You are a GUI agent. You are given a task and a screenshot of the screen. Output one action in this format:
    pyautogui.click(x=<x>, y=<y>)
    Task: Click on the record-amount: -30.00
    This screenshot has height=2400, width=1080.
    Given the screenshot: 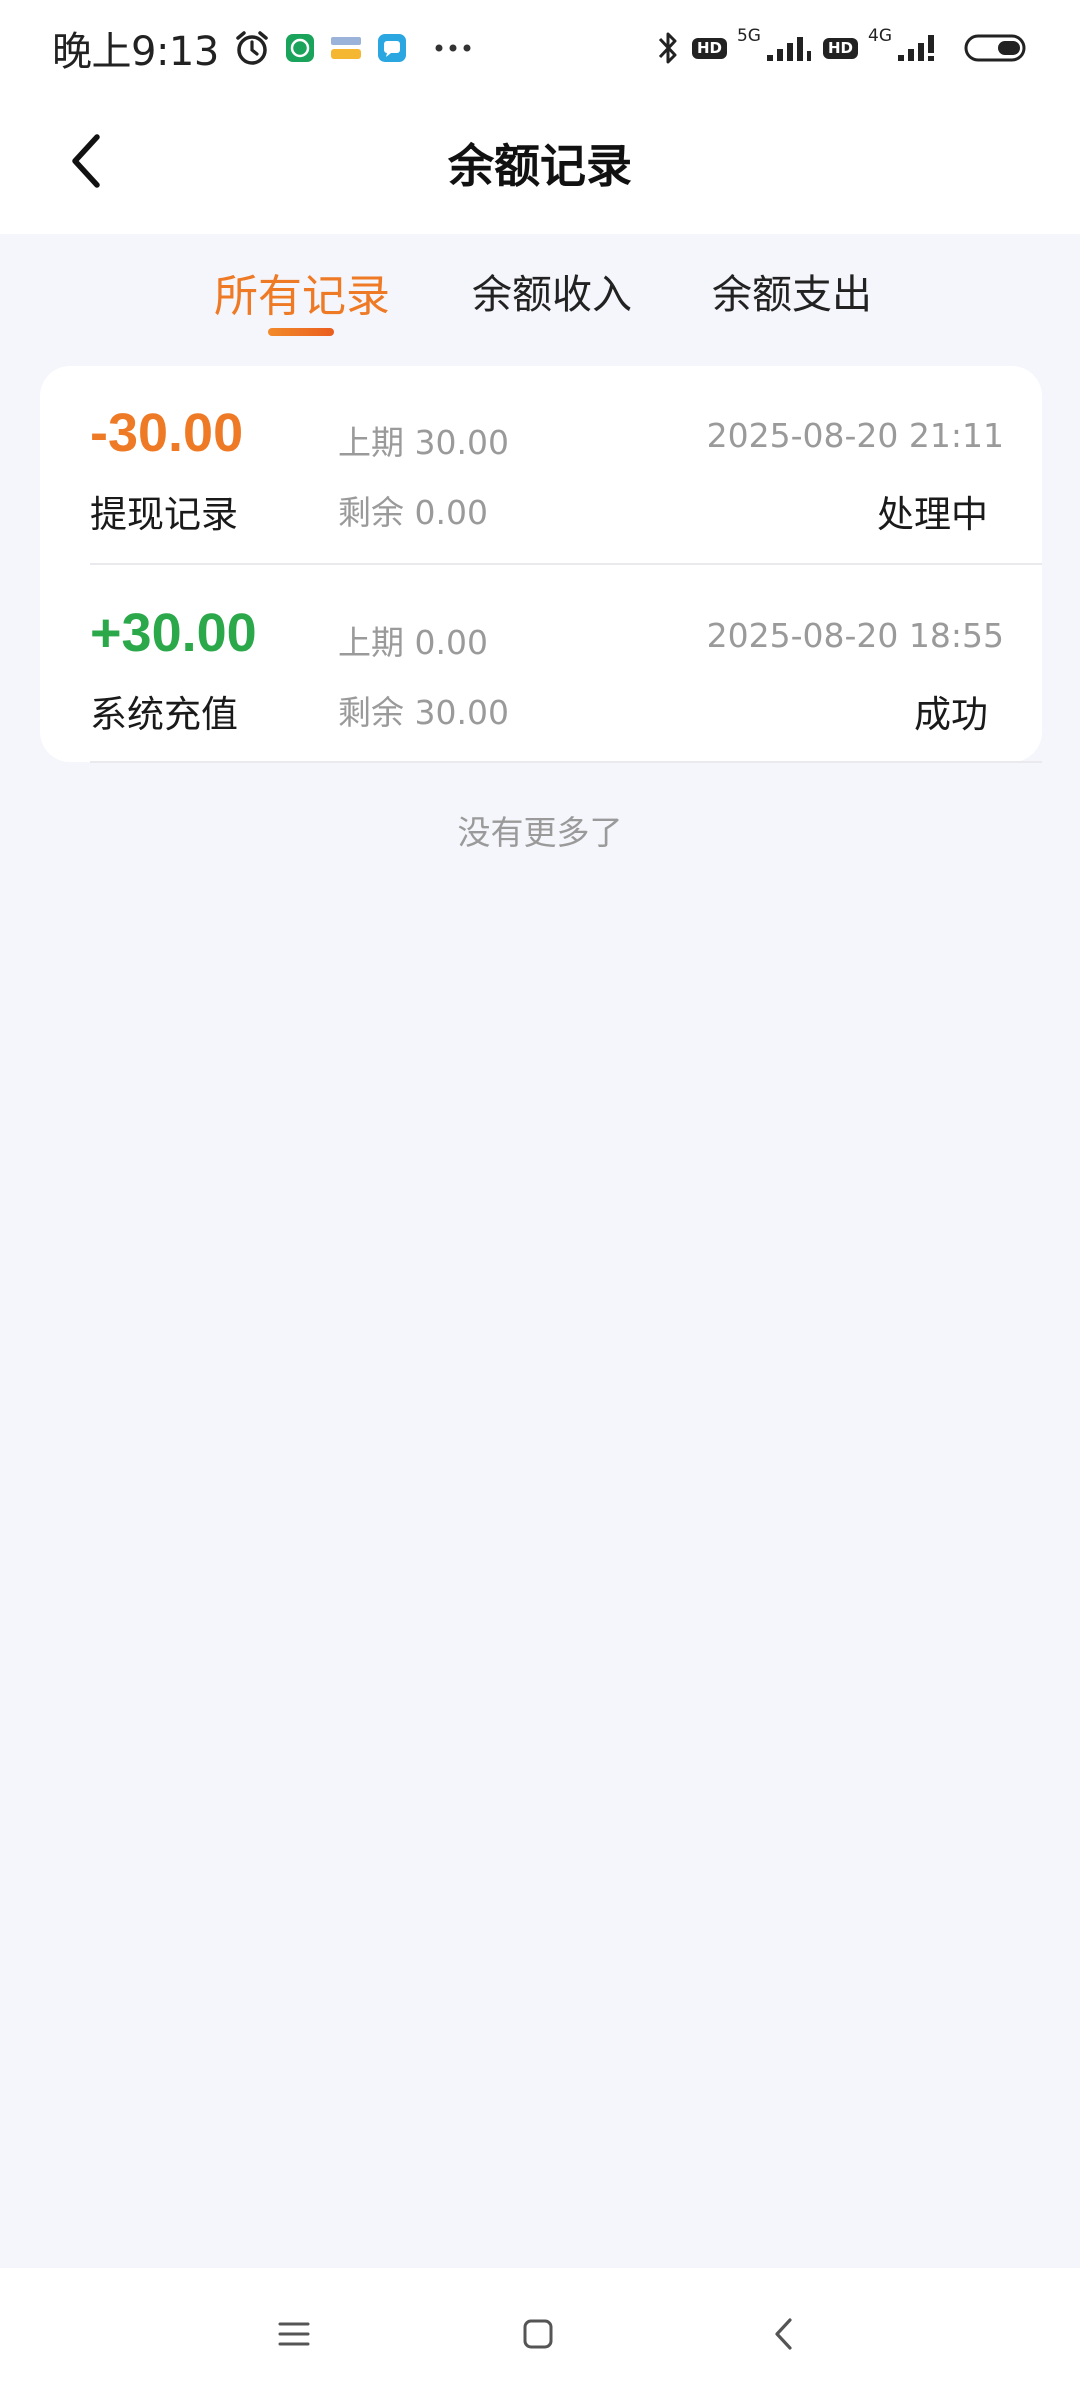 What is the action you would take?
    pyautogui.click(x=167, y=433)
    